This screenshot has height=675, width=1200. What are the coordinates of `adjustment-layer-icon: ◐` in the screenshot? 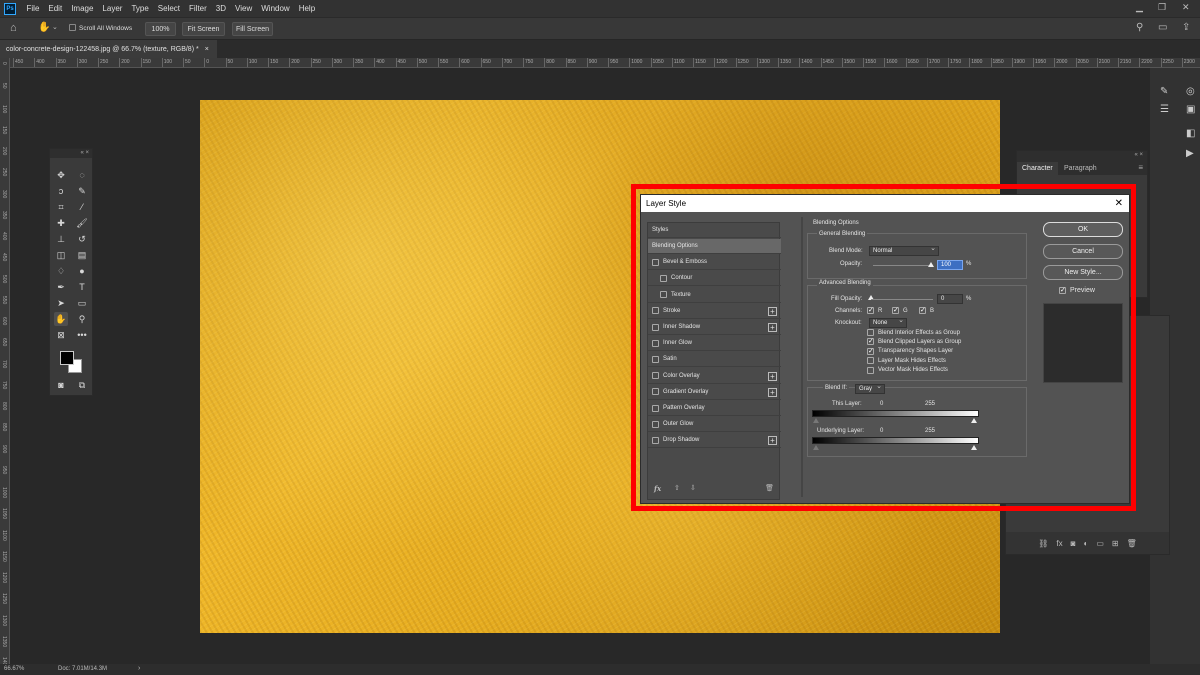 It's located at (1085, 543).